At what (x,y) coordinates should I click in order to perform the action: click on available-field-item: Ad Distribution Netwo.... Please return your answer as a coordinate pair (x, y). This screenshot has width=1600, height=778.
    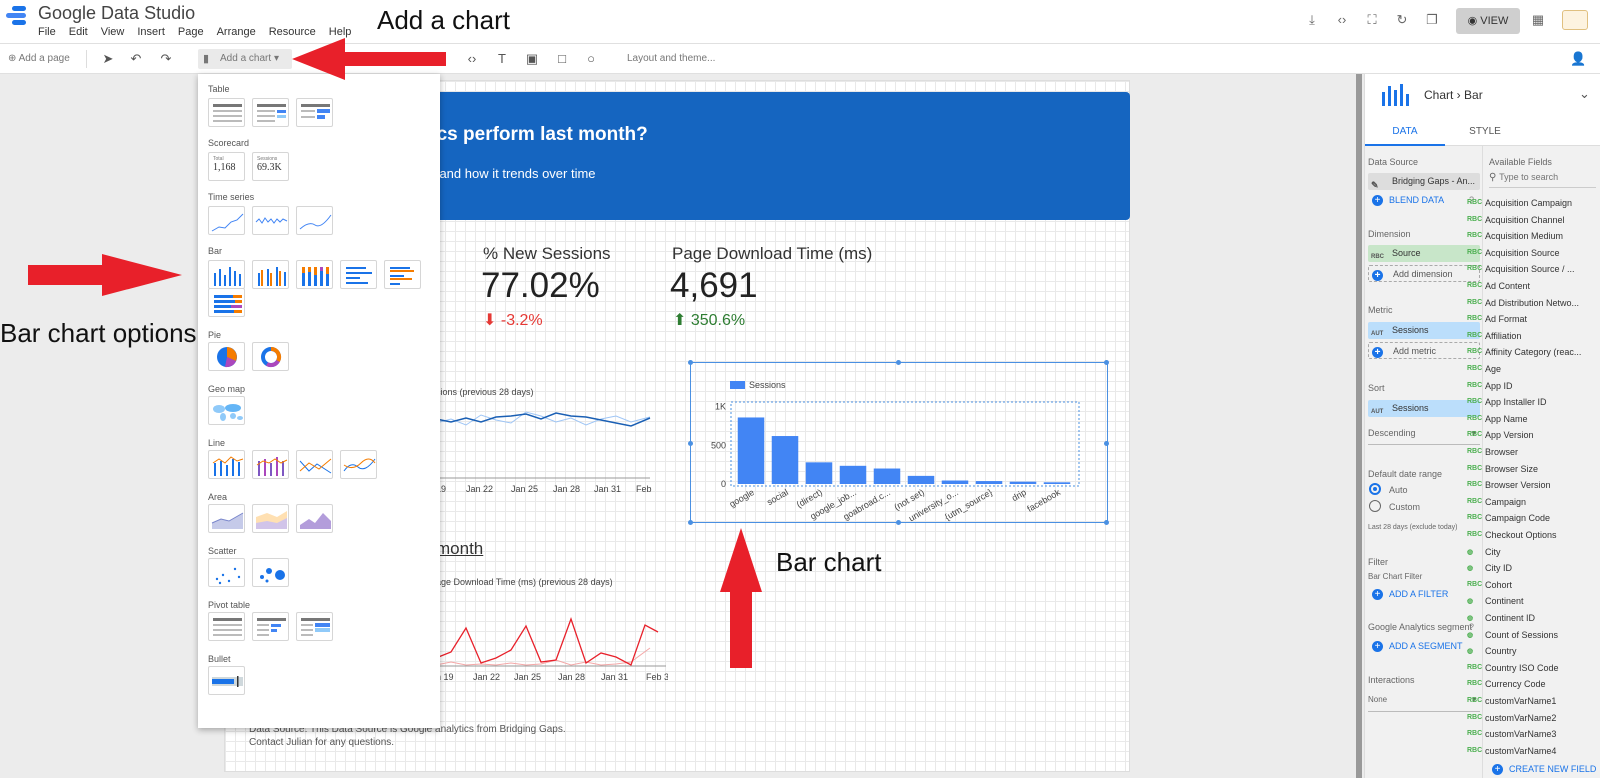
    Looking at the image, I should click on (1532, 303).